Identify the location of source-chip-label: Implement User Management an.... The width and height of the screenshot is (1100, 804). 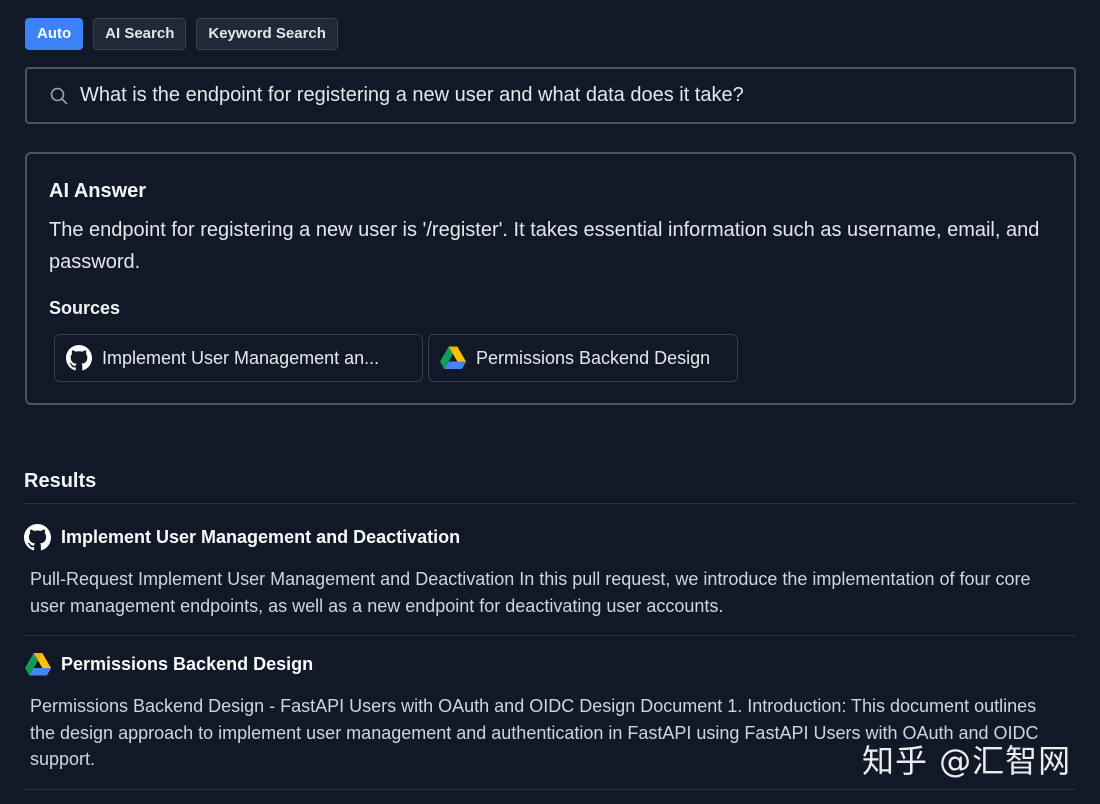
(241, 357).